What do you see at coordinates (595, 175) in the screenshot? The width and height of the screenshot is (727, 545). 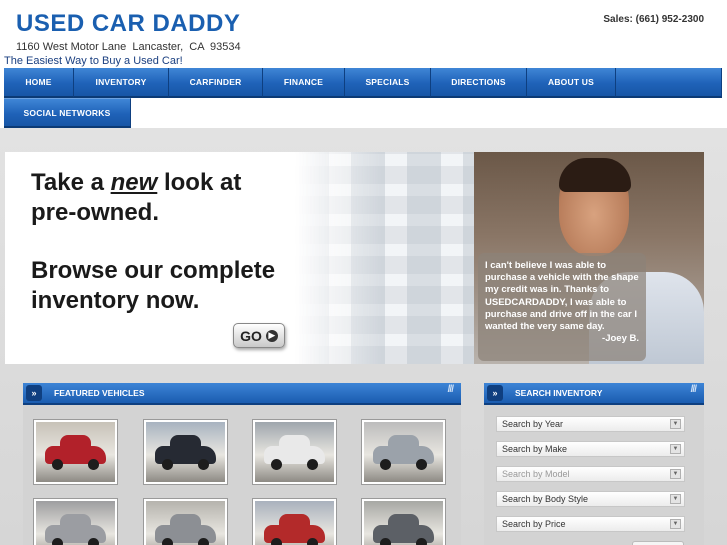 I see `person-hair` at bounding box center [595, 175].